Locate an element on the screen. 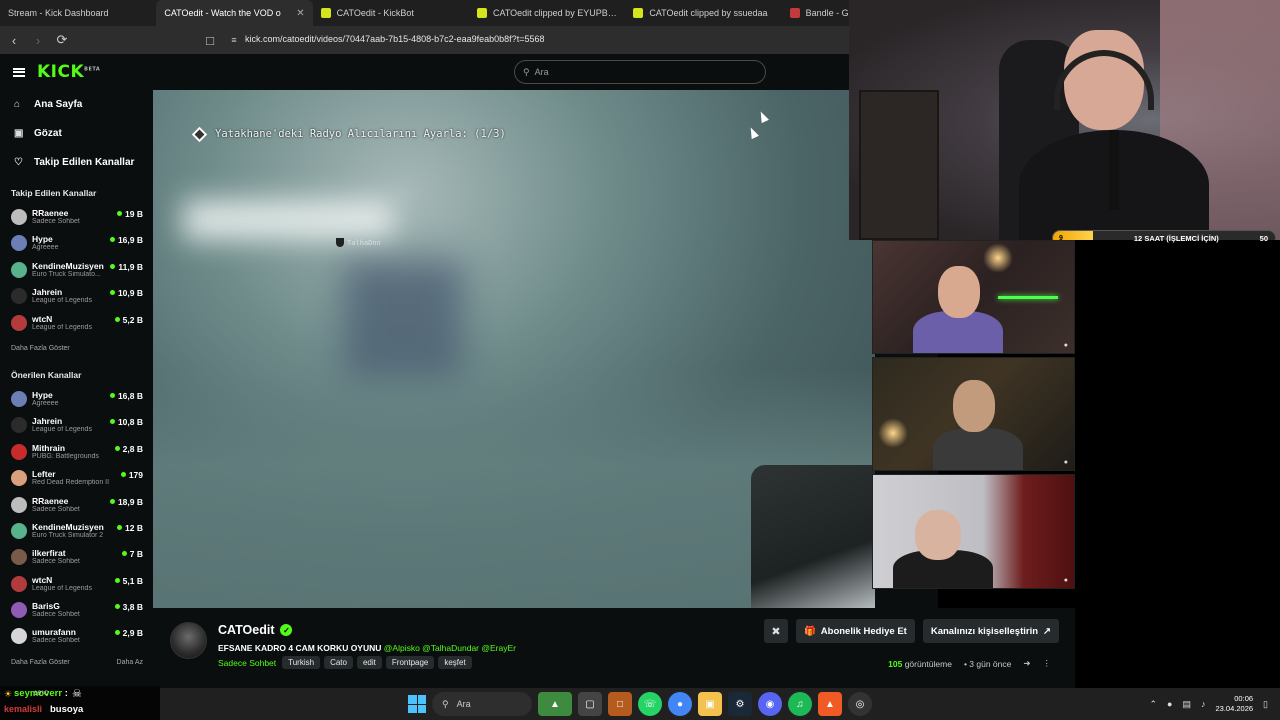 The height and width of the screenshot is (720, 1280). file-explorer-icon: ▣ is located at coordinates (710, 704).